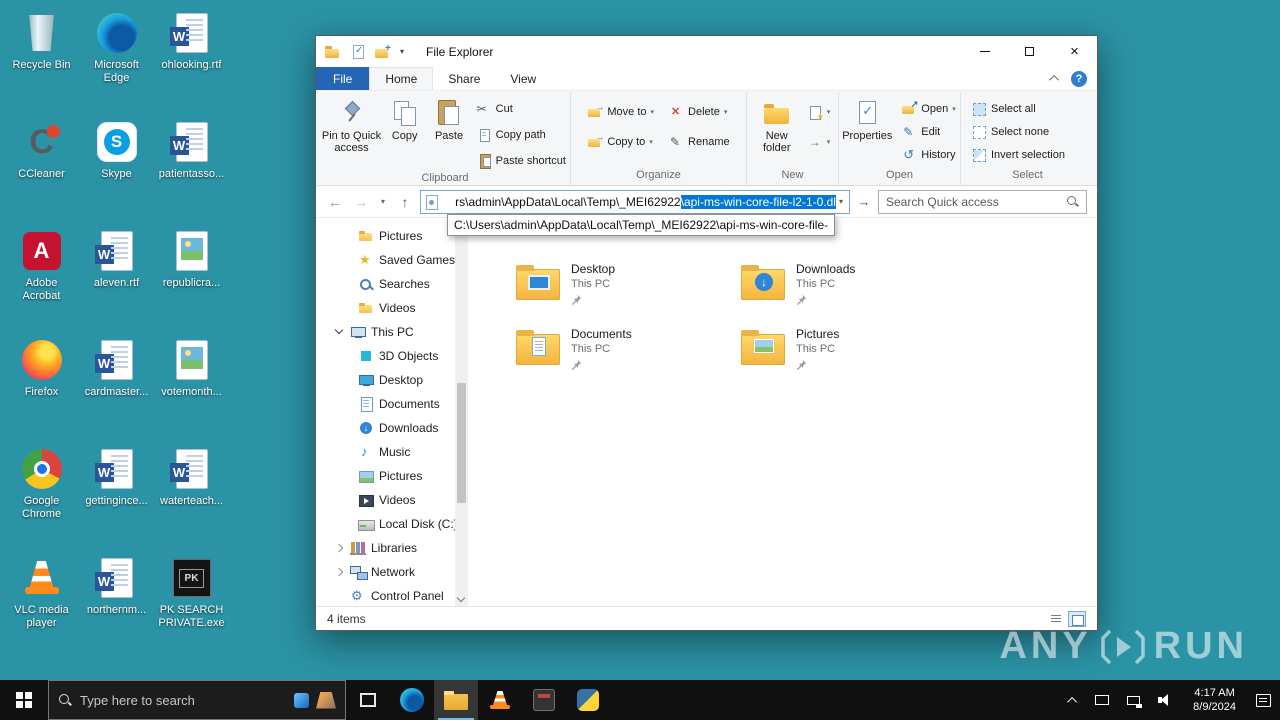 This screenshot has height=720, width=1280. I want to click on edit-button: Edit, so click(928, 132).